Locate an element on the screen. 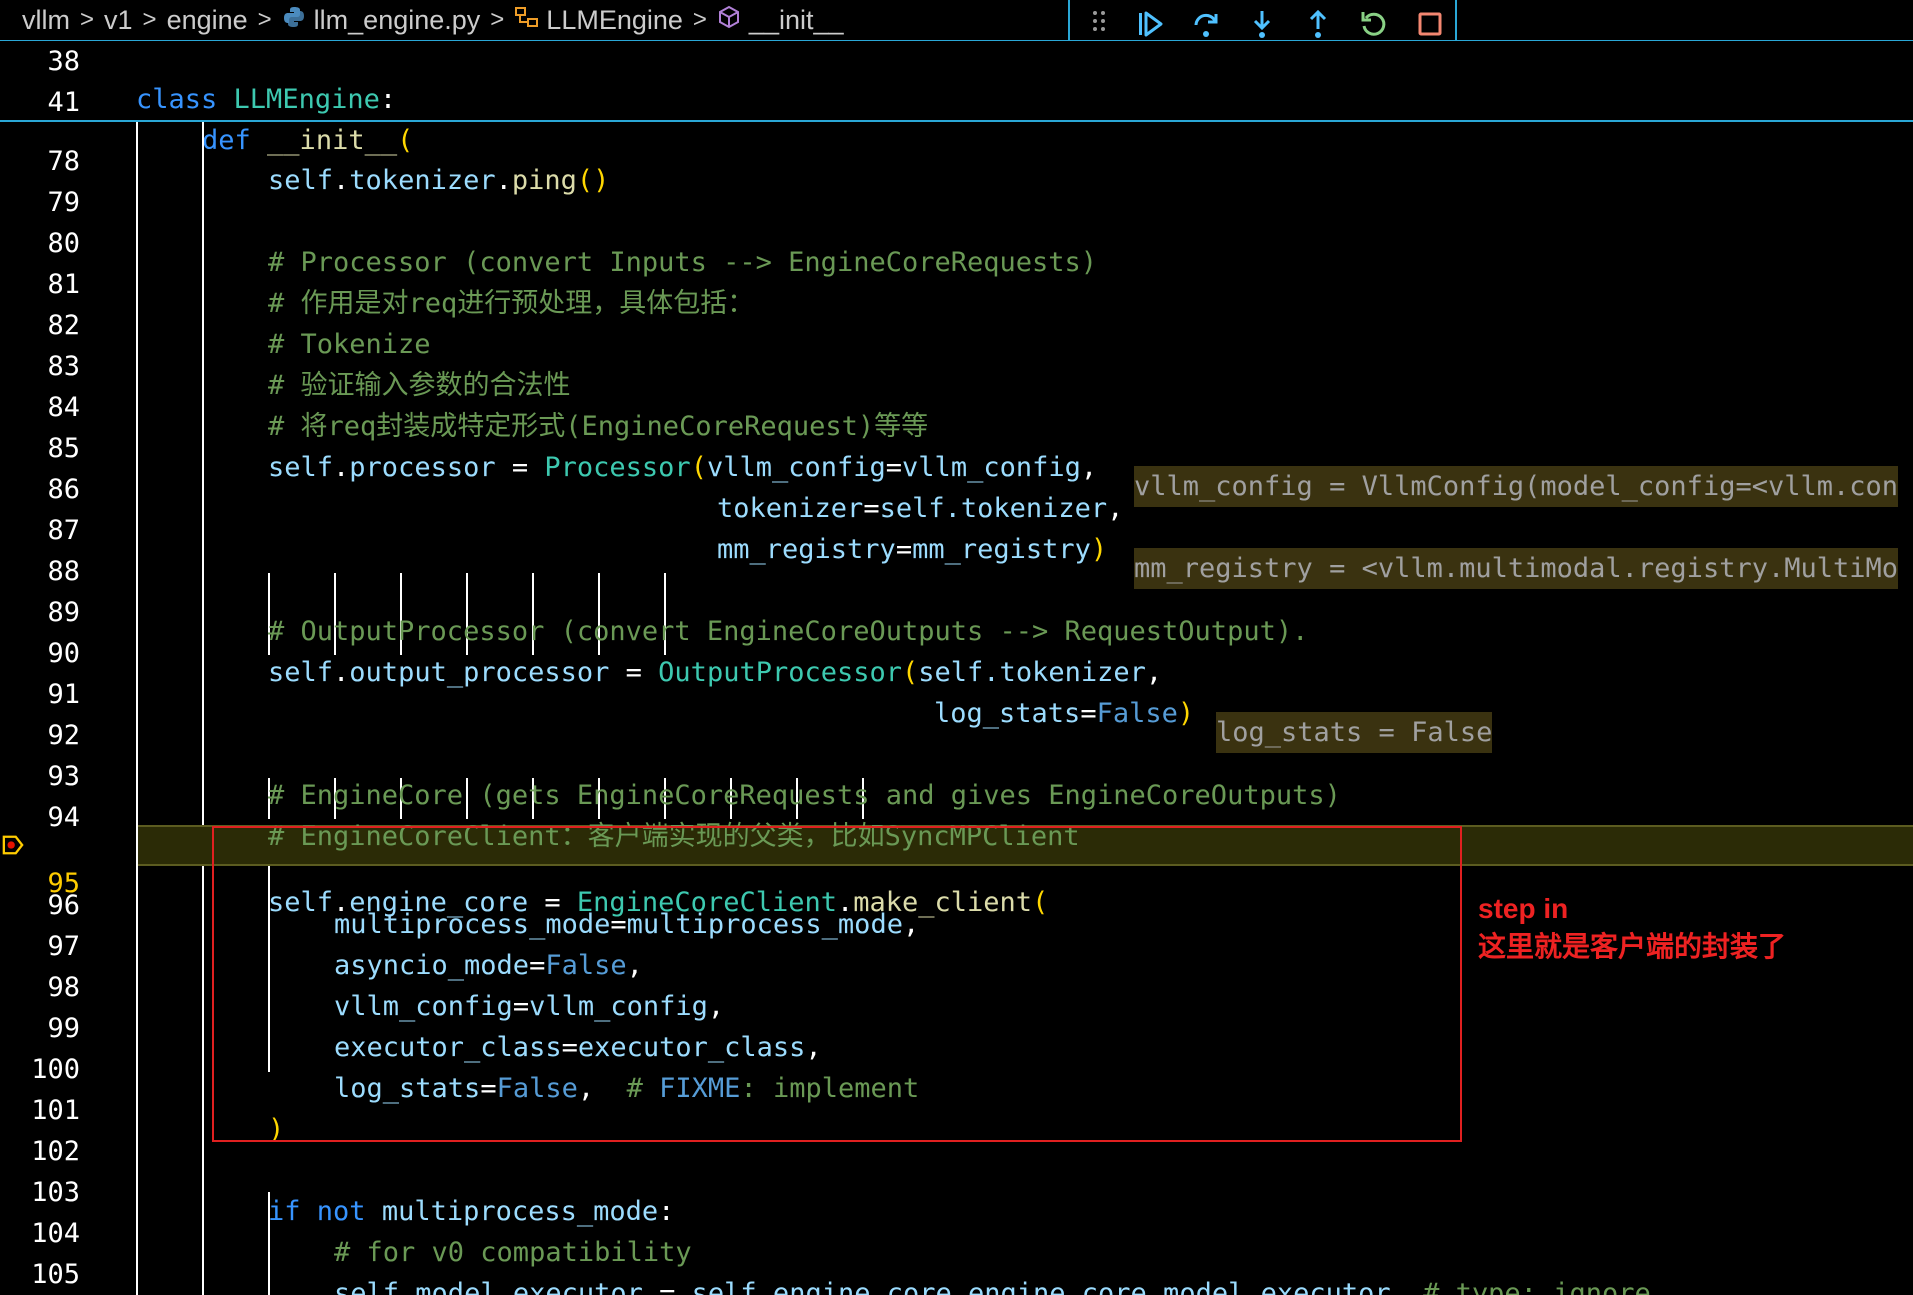 The image size is (1913, 1295). code-line: 91 log_stats=False) log_stats = False is located at coordinates (956, 704).